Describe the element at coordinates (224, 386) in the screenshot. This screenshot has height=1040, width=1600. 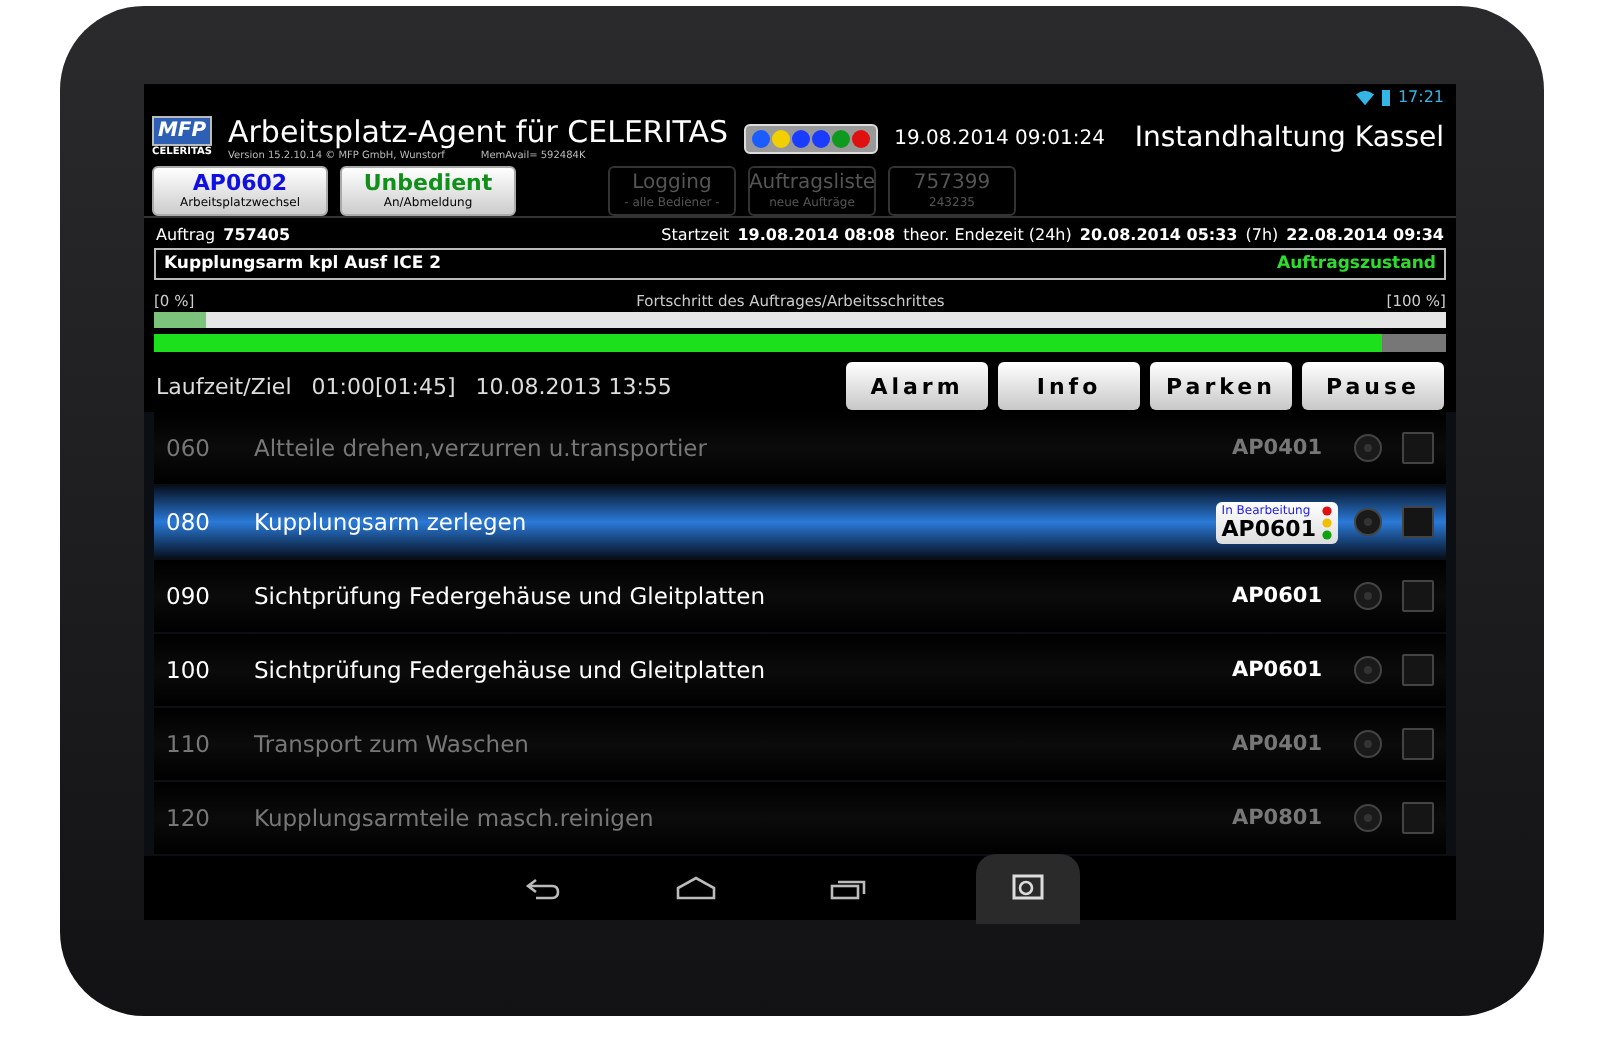
I see `runtime-label: Laufzeit/Ziel` at that location.